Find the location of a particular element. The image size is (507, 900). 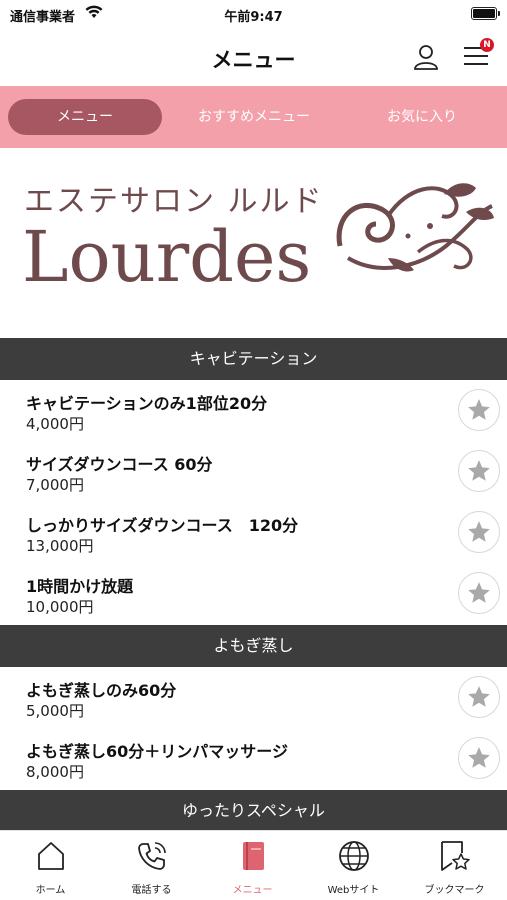

battery-icon is located at coordinates (485, 13).